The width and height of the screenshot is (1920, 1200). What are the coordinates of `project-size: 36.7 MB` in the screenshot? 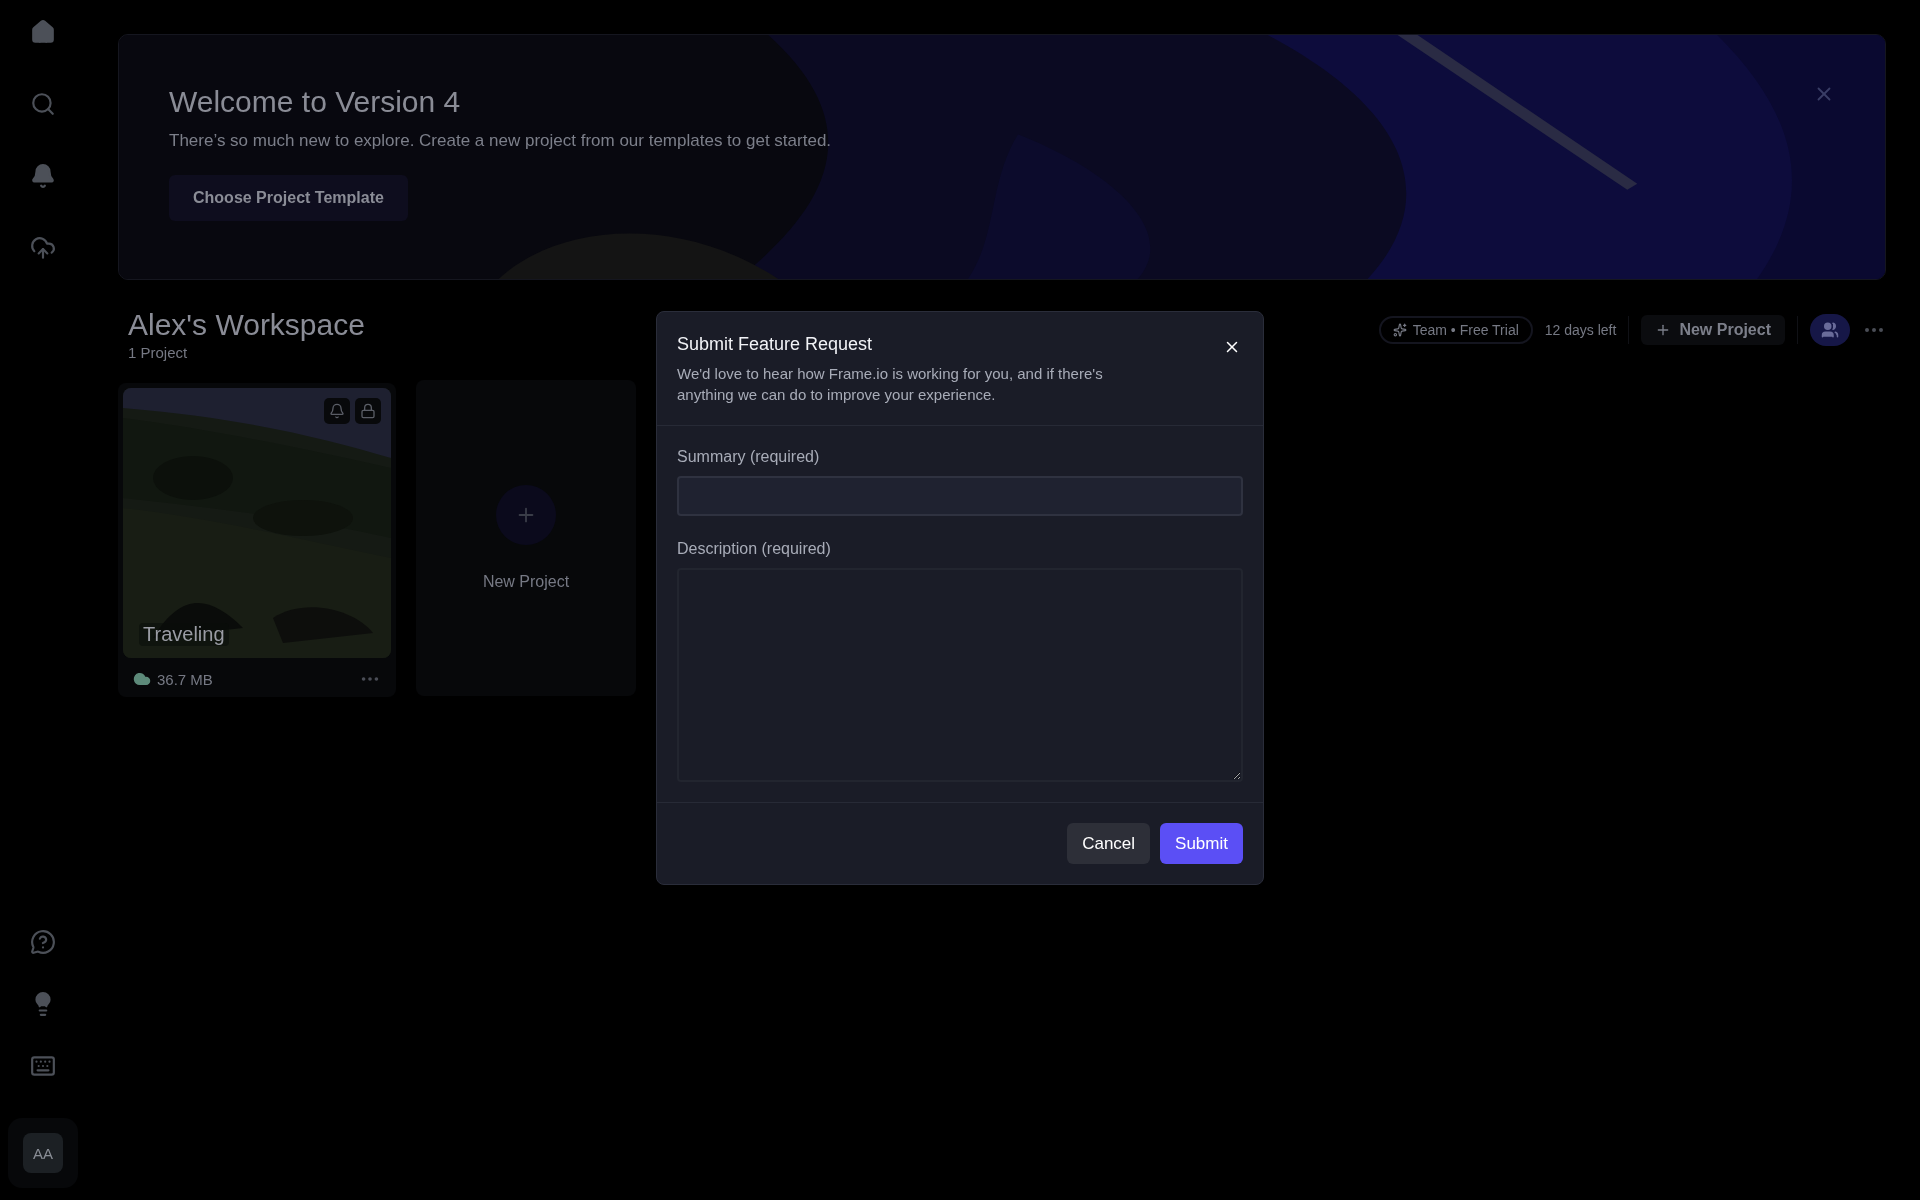 It's located at (185, 679).